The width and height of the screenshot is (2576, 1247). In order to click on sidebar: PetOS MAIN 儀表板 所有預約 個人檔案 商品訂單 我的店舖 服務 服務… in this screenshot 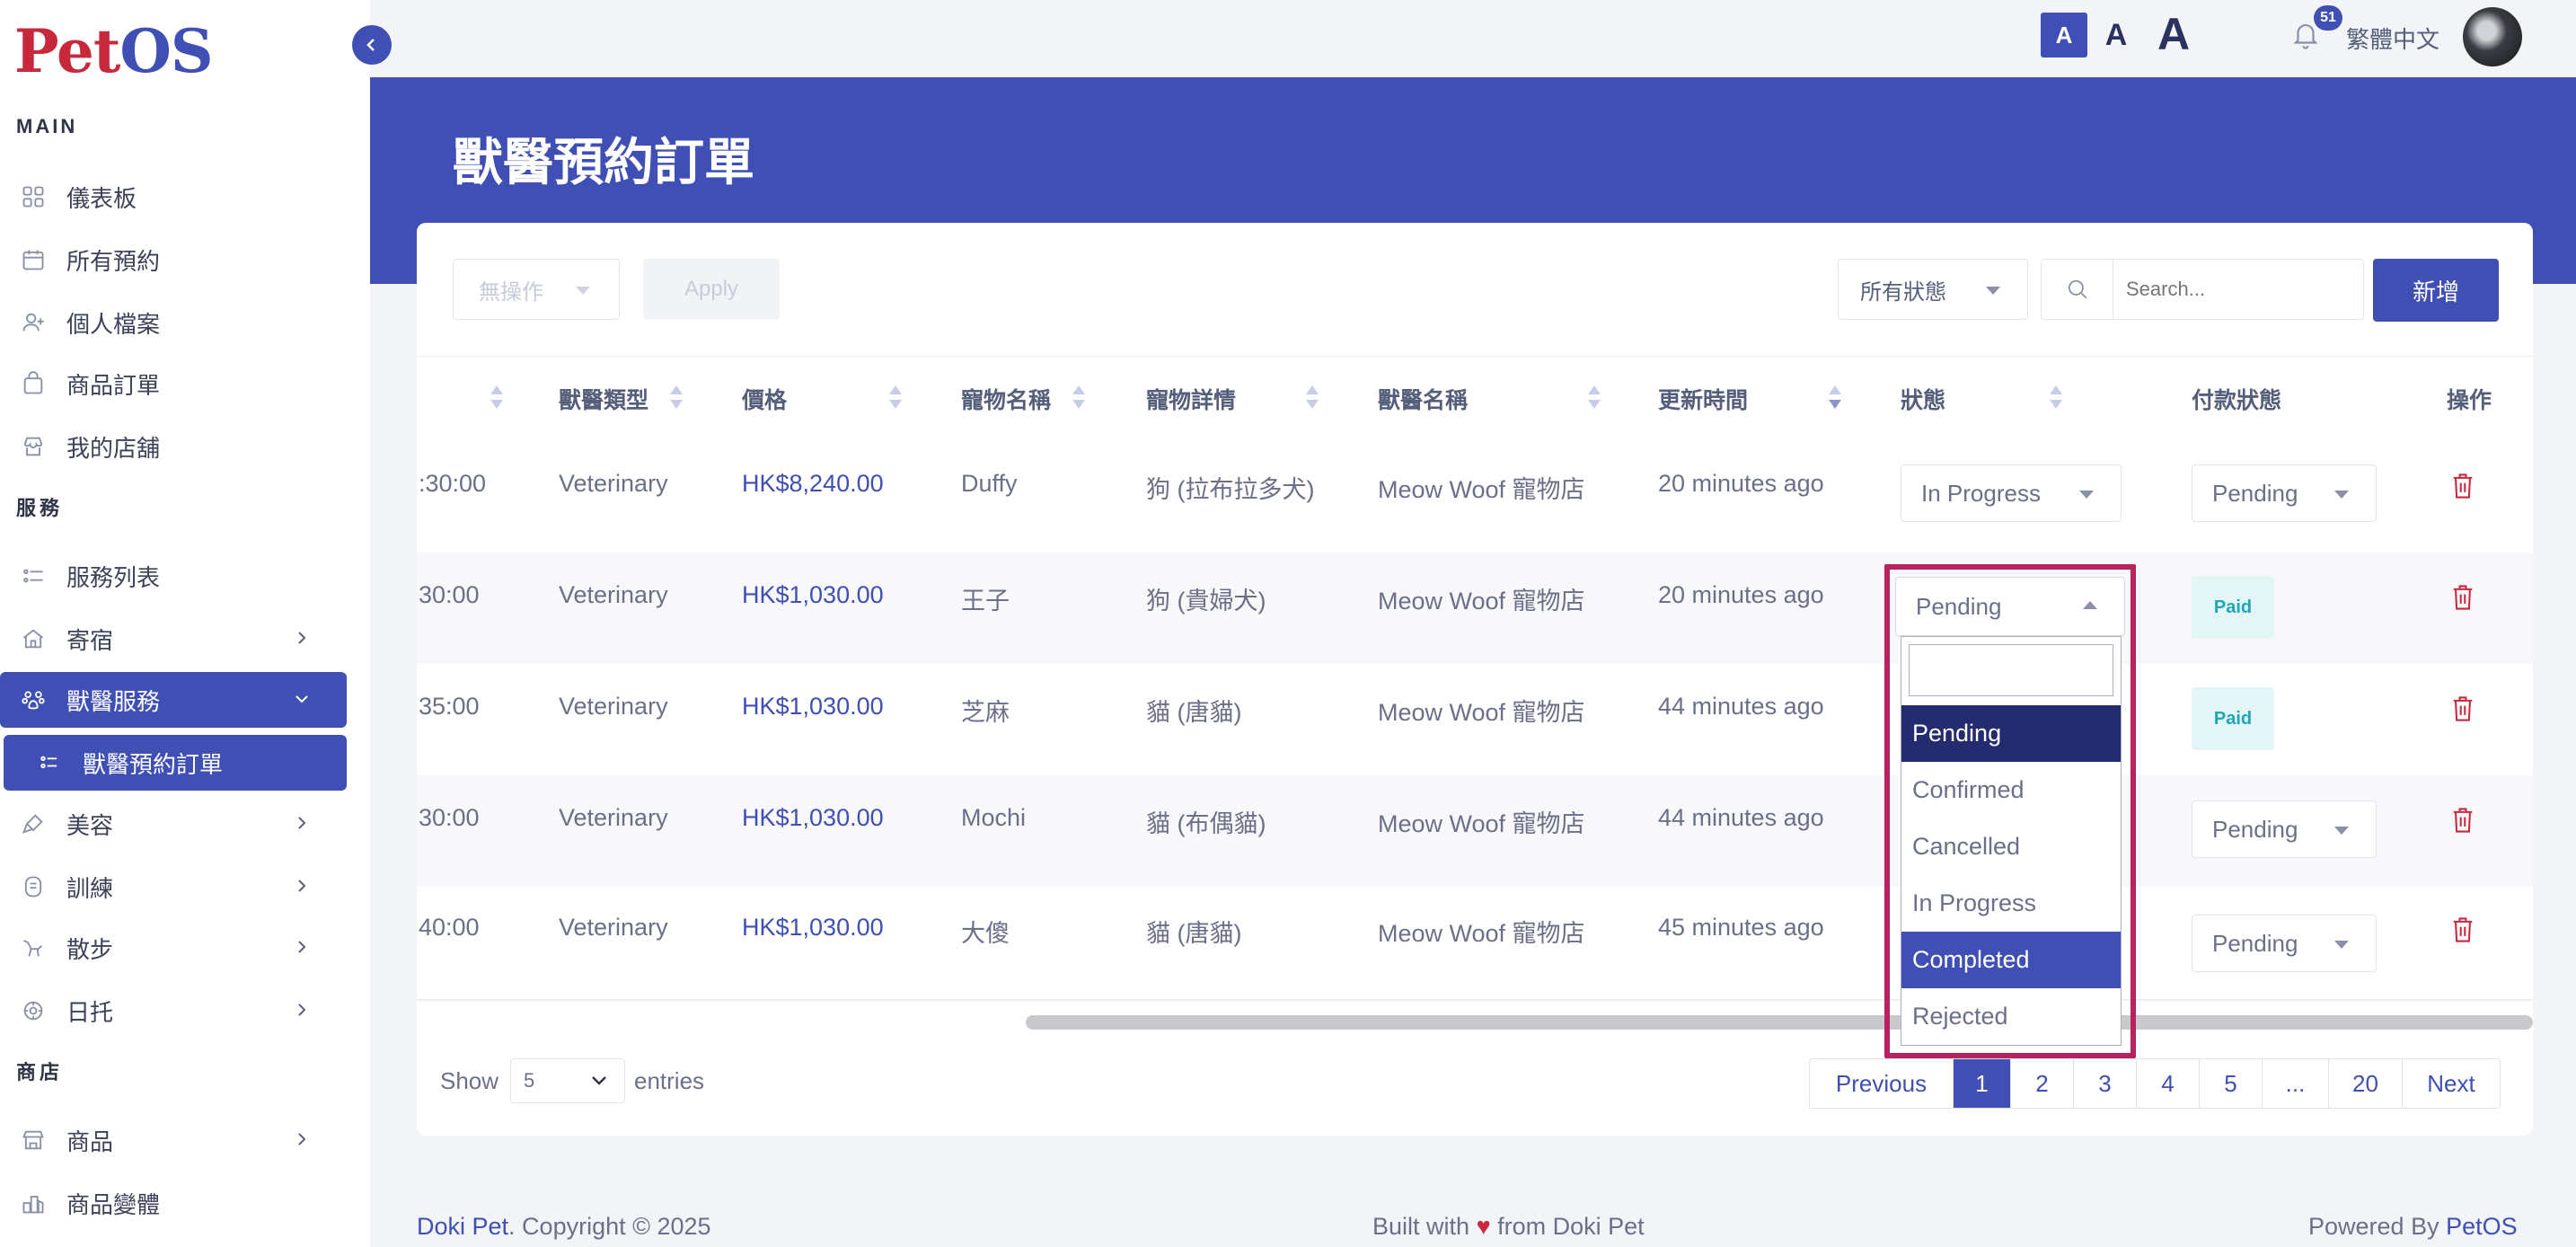, I will do `click(185, 623)`.